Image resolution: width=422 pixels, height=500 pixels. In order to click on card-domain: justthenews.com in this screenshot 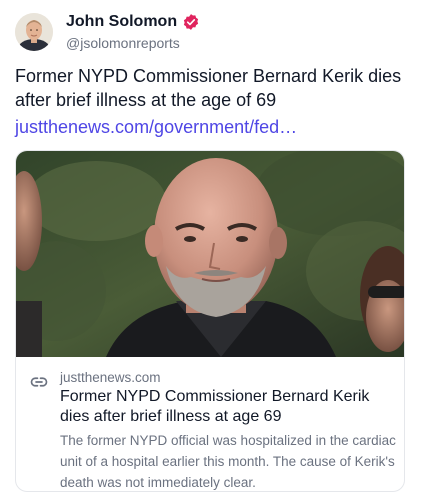, I will do `click(110, 377)`.